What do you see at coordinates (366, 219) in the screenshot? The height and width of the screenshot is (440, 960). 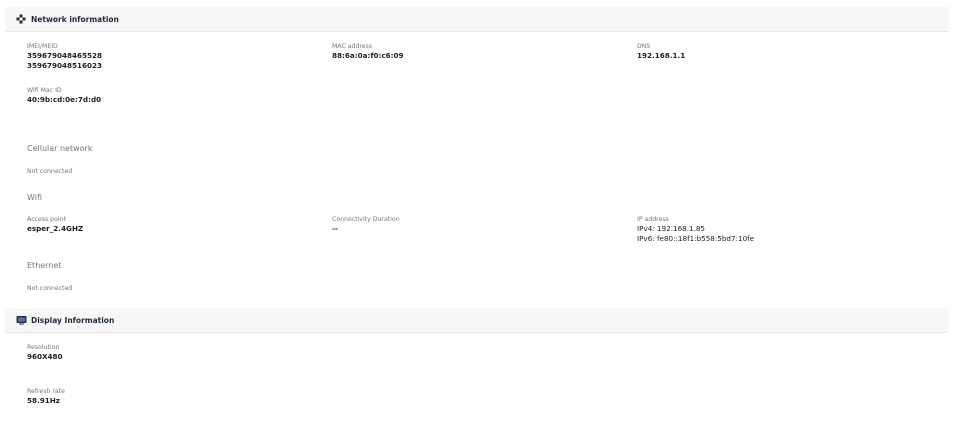 I see `connectivity-duration-label: Connectivity Duration` at bounding box center [366, 219].